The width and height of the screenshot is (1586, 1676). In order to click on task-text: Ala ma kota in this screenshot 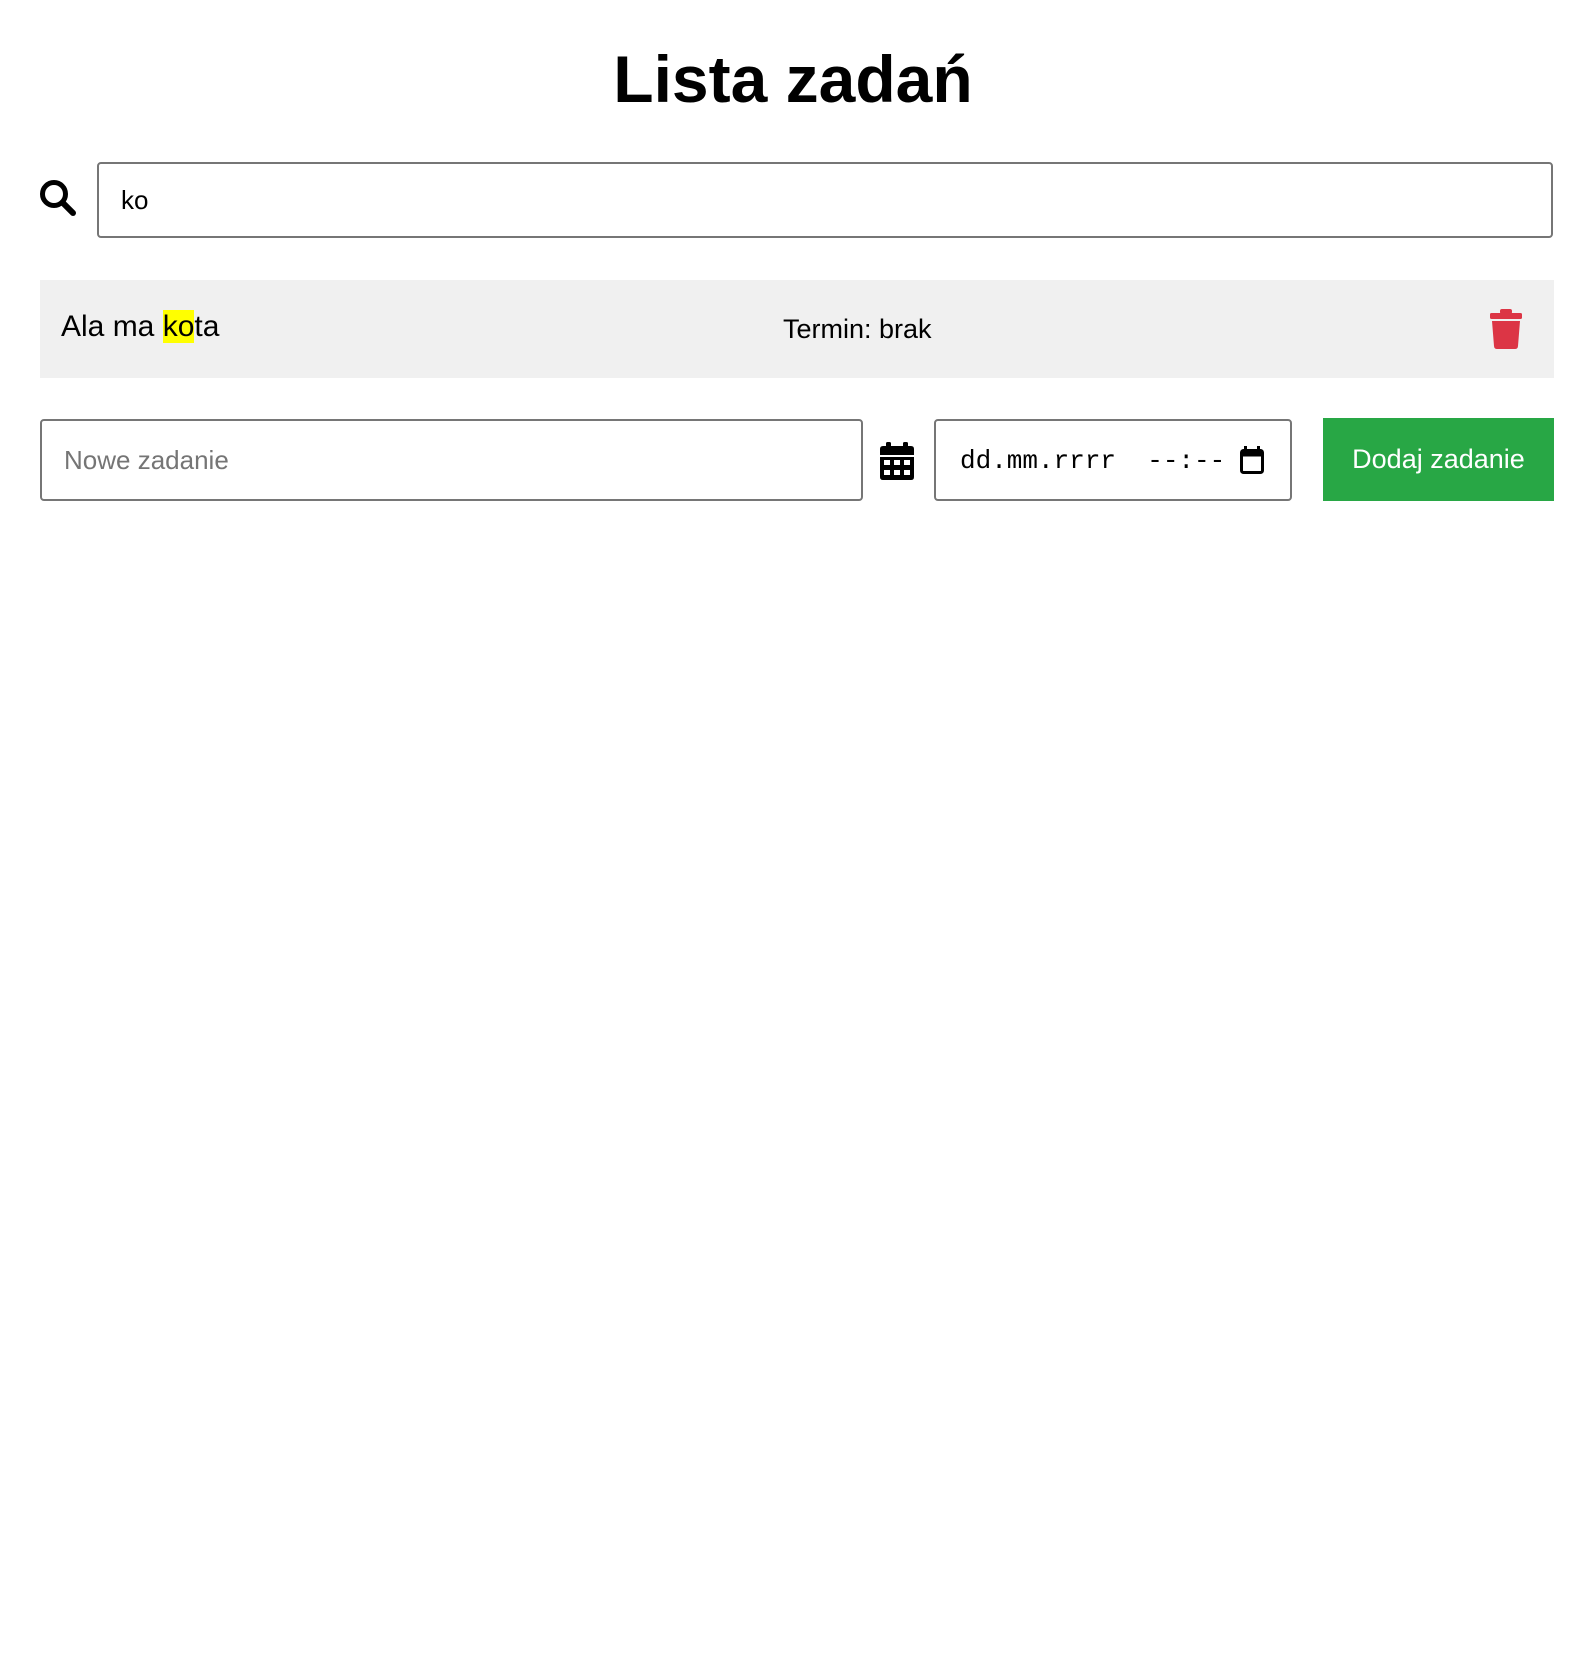, I will do `click(140, 327)`.